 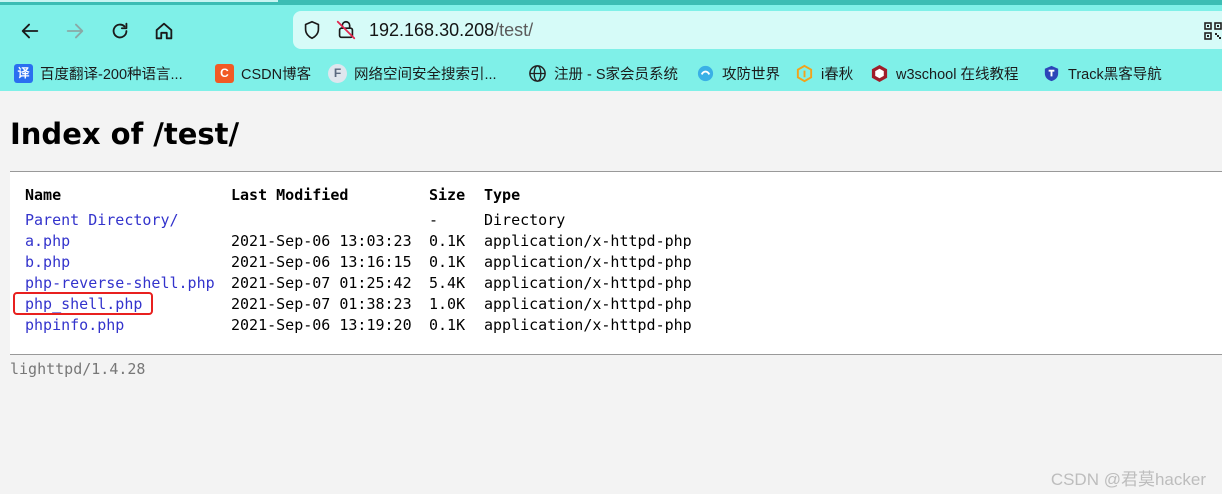 I want to click on row-modified: 2021-Sep-07 01:38:23, so click(x=321, y=304).